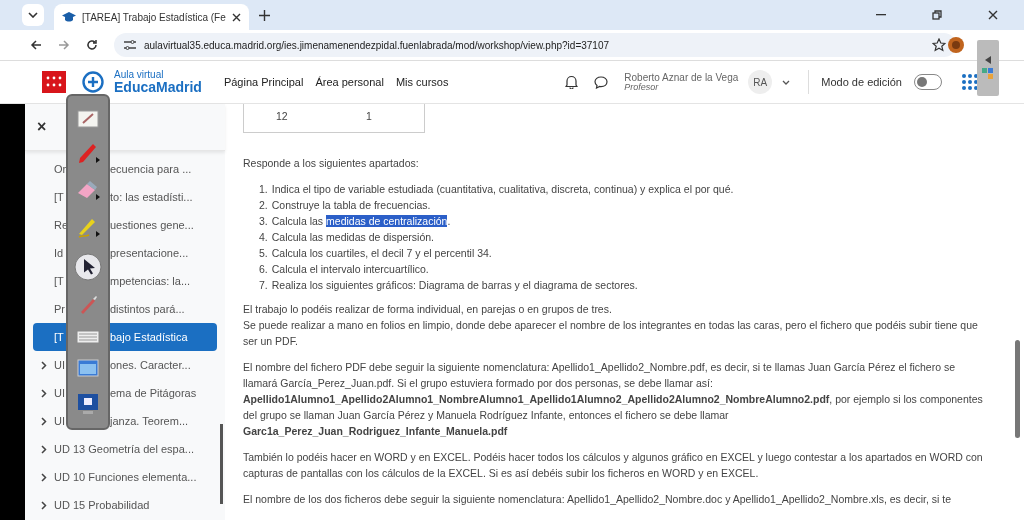  What do you see at coordinates (263, 253) in the screenshot?
I see `list-number: 5.` at bounding box center [263, 253].